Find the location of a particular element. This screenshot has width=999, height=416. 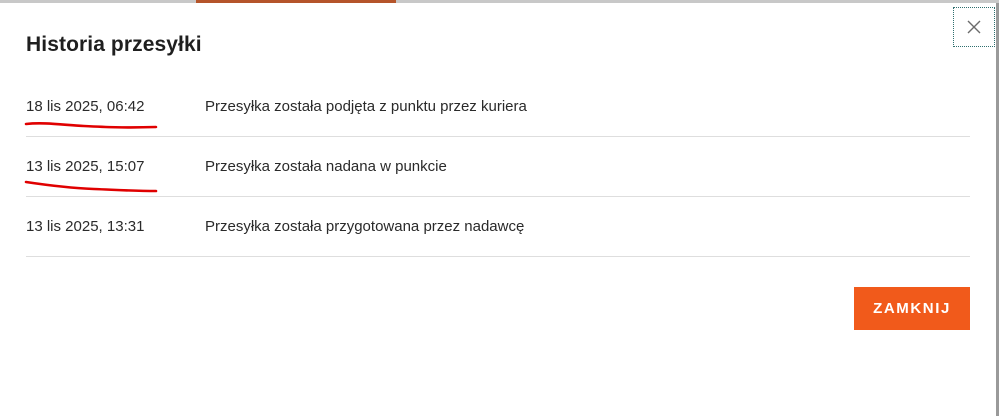

dialog-title: Historia przesyłki is located at coordinates (114, 44).